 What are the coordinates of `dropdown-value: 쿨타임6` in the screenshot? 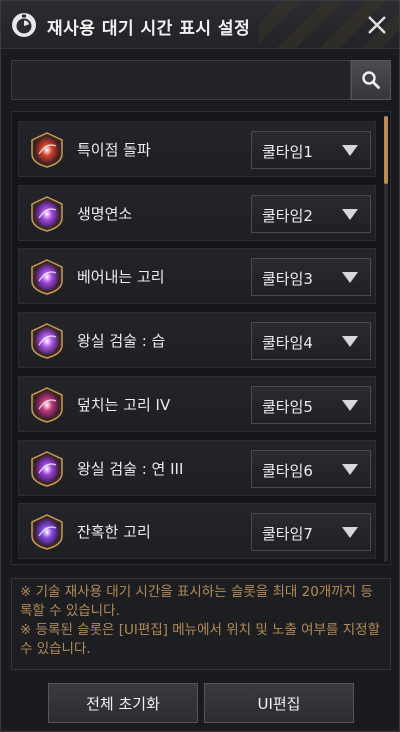 It's located at (287, 471).